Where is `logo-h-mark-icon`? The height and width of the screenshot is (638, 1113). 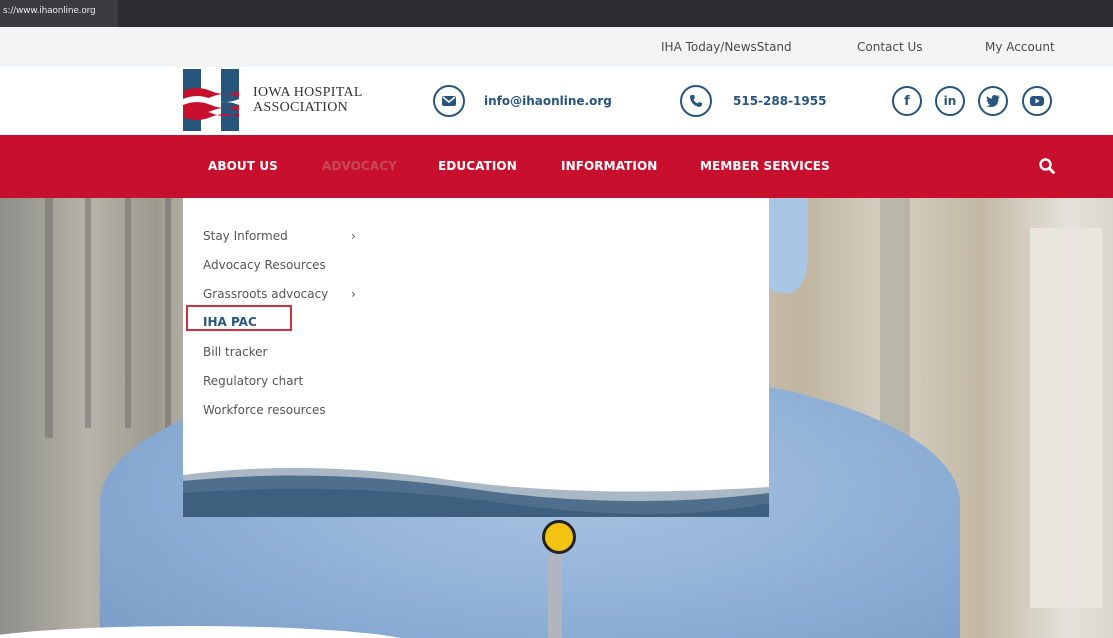 logo-h-mark-icon is located at coordinates (211, 100).